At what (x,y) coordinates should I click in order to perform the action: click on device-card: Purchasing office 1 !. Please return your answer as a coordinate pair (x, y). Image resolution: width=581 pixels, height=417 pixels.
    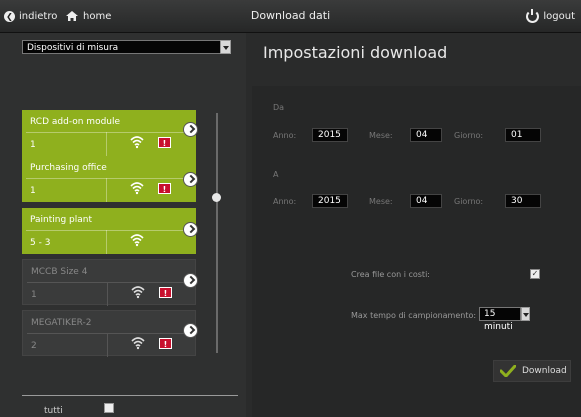
    Looking at the image, I should click on (109, 179).